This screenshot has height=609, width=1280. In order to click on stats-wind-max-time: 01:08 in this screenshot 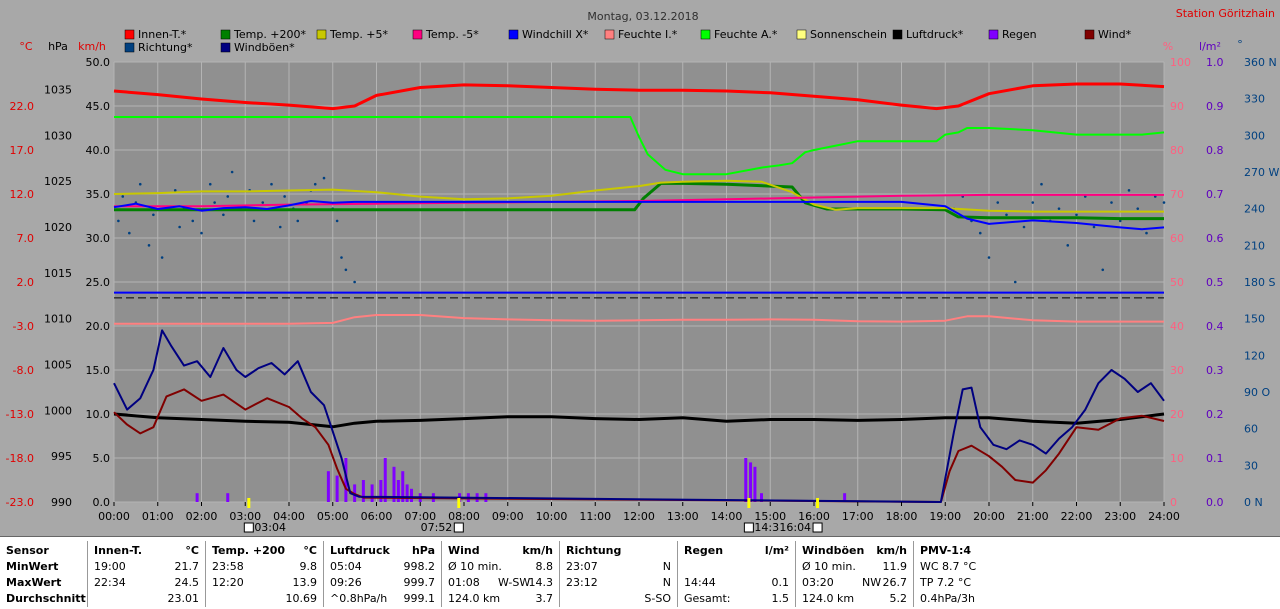, I will do `click(464, 582)`.